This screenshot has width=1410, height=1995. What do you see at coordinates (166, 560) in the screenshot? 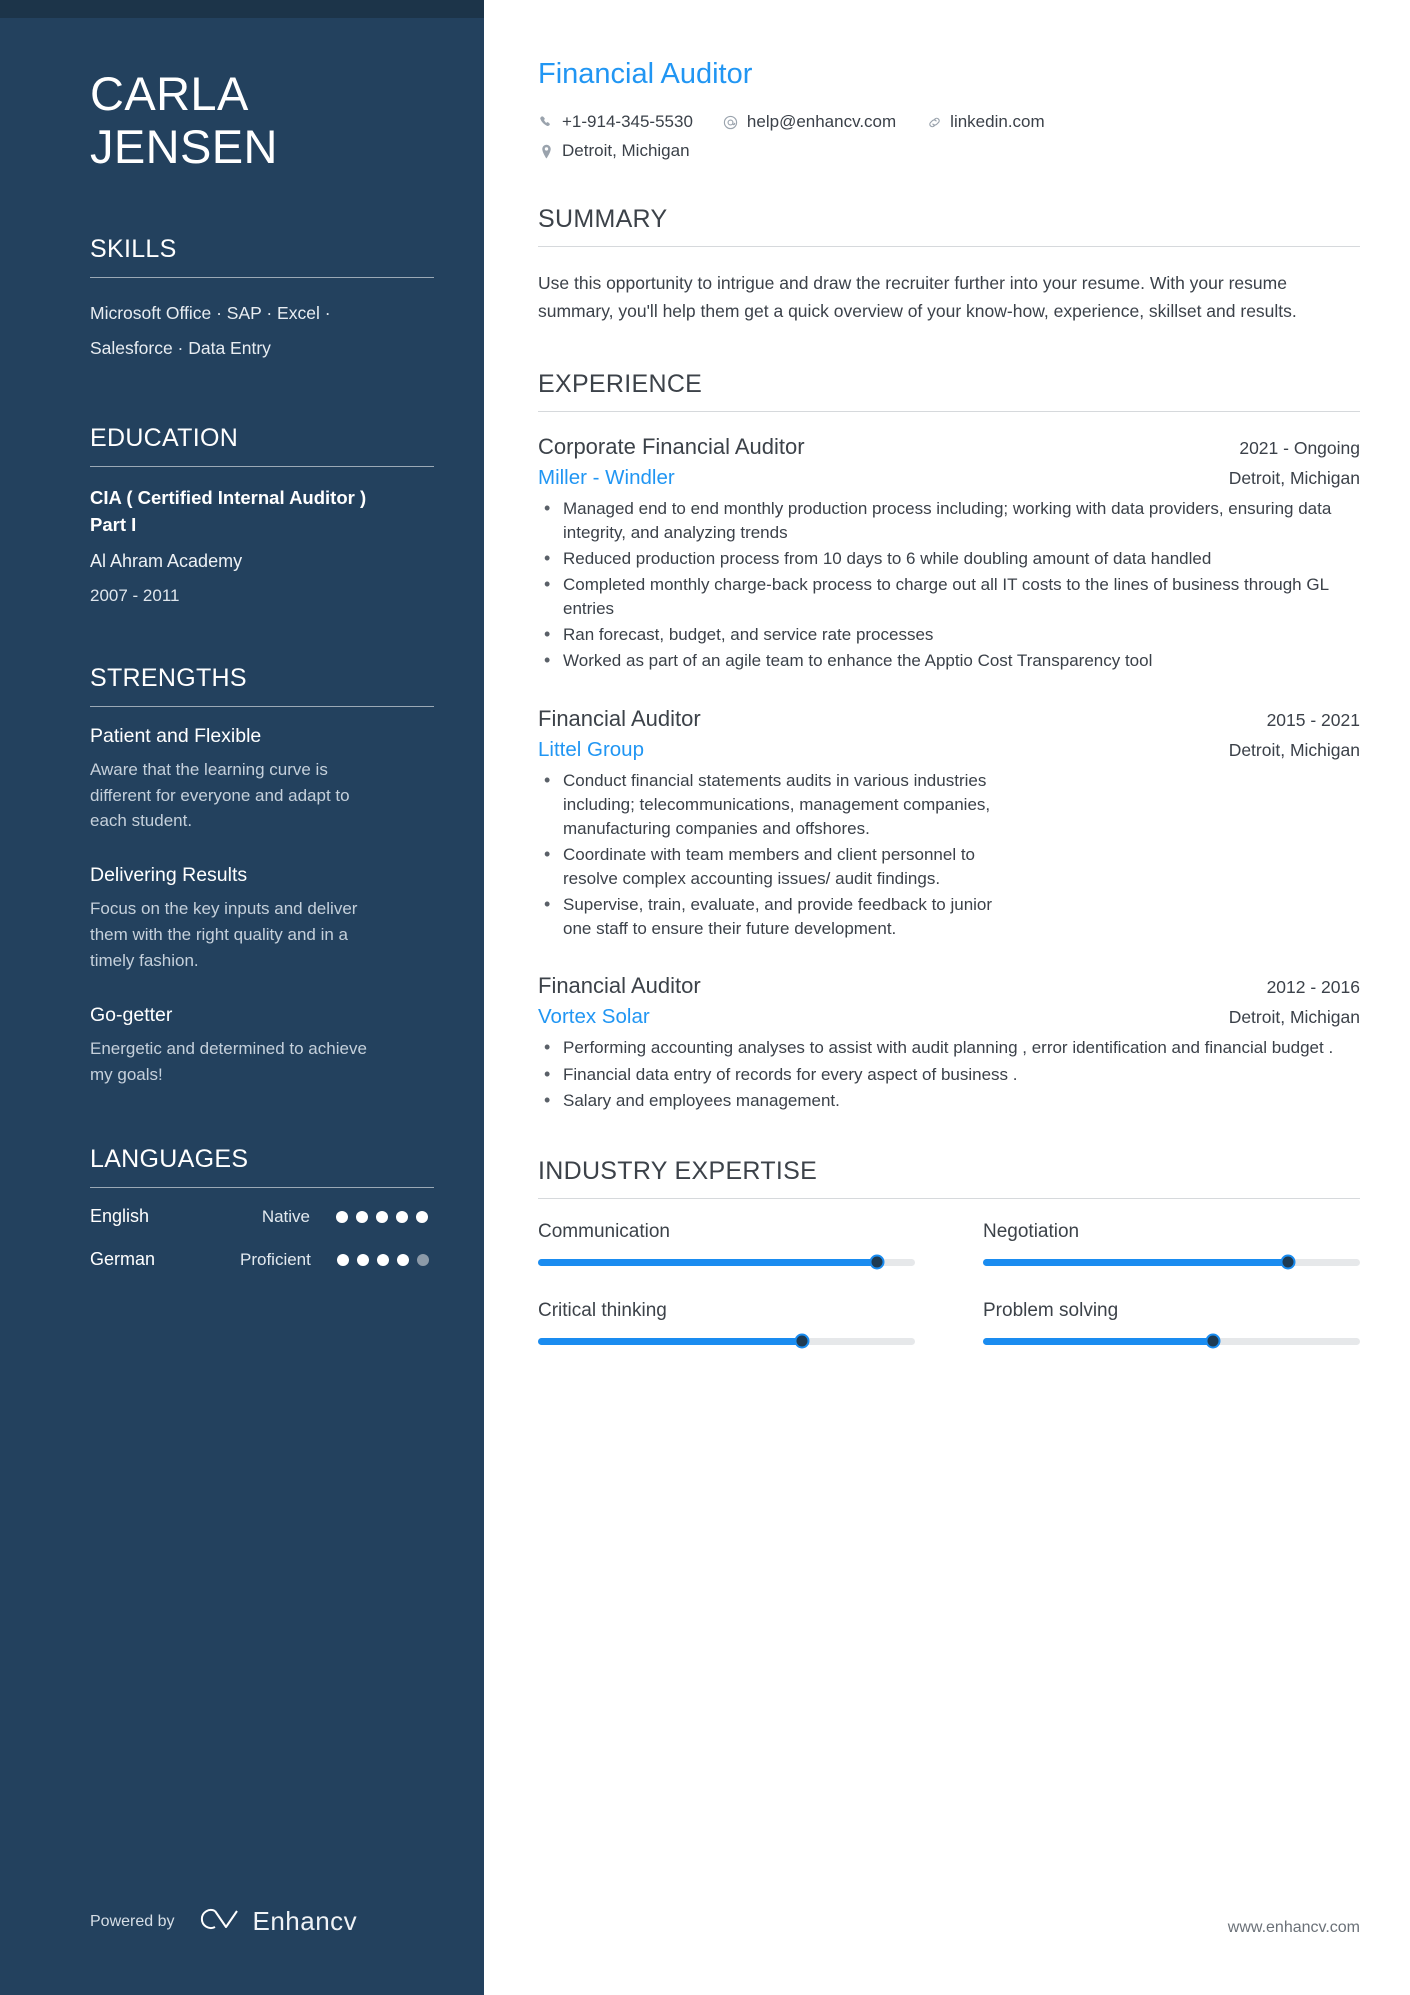
I see `education-school: Al Ahram Academy` at bounding box center [166, 560].